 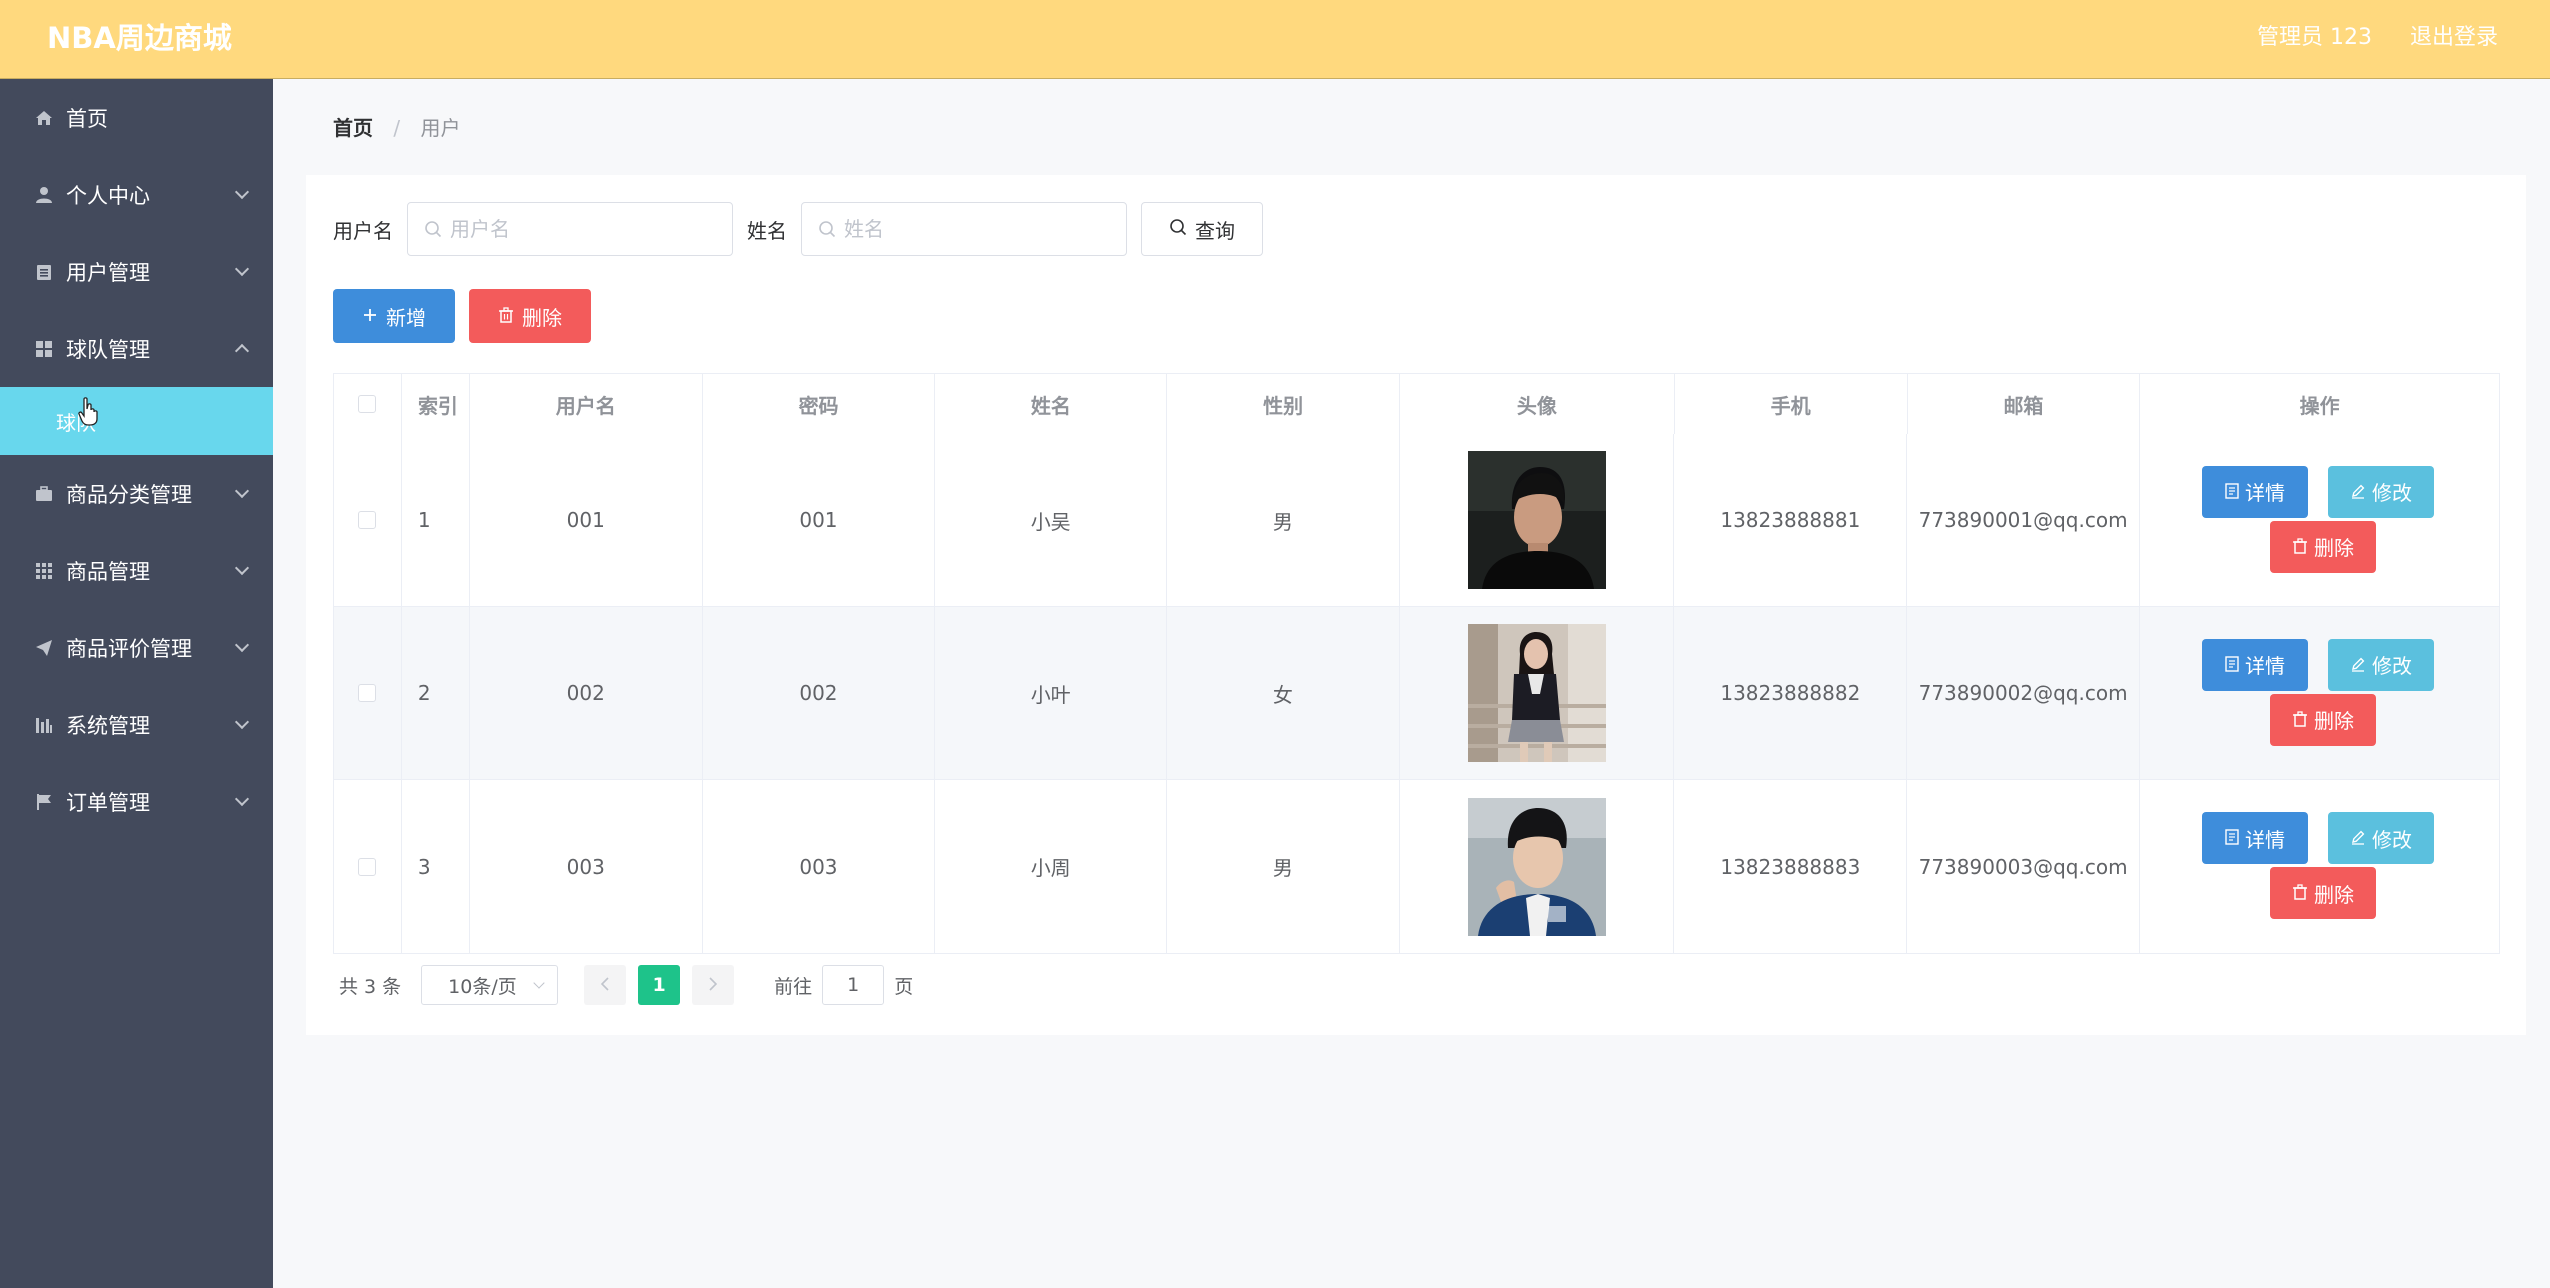 I want to click on sidebar-item-teams: 球队管理, so click(x=136, y=348).